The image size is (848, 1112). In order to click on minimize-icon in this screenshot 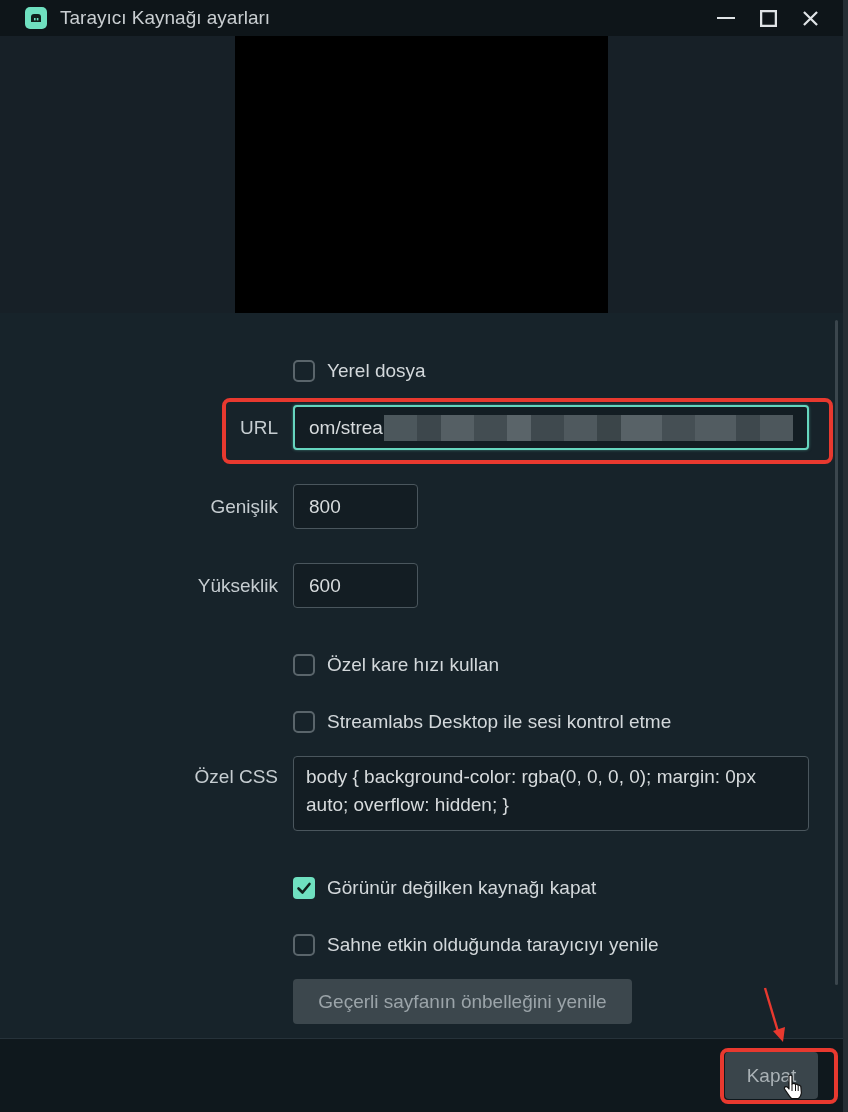, I will do `click(726, 18)`.